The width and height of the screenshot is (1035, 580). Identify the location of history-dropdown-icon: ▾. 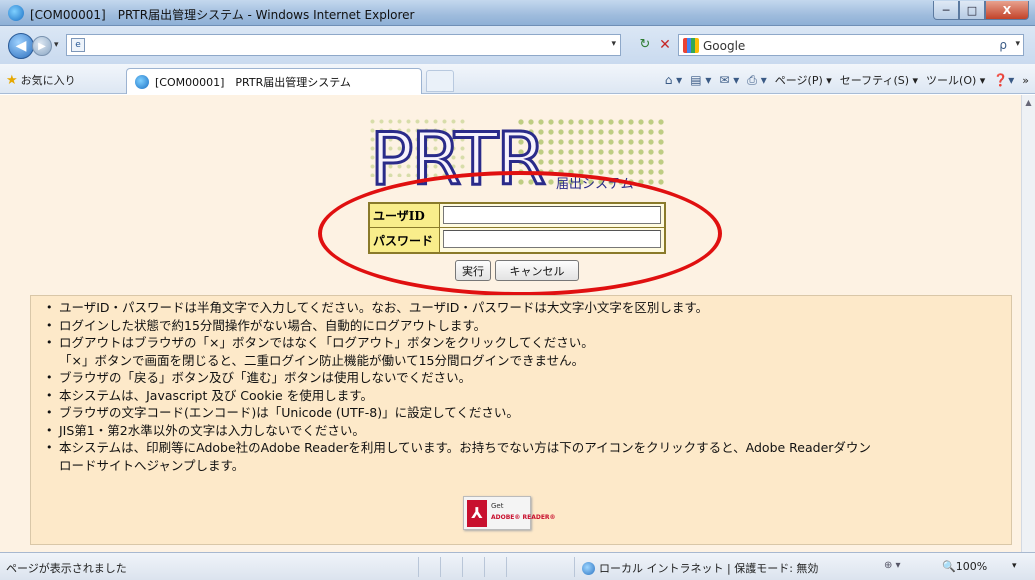
(56, 45).